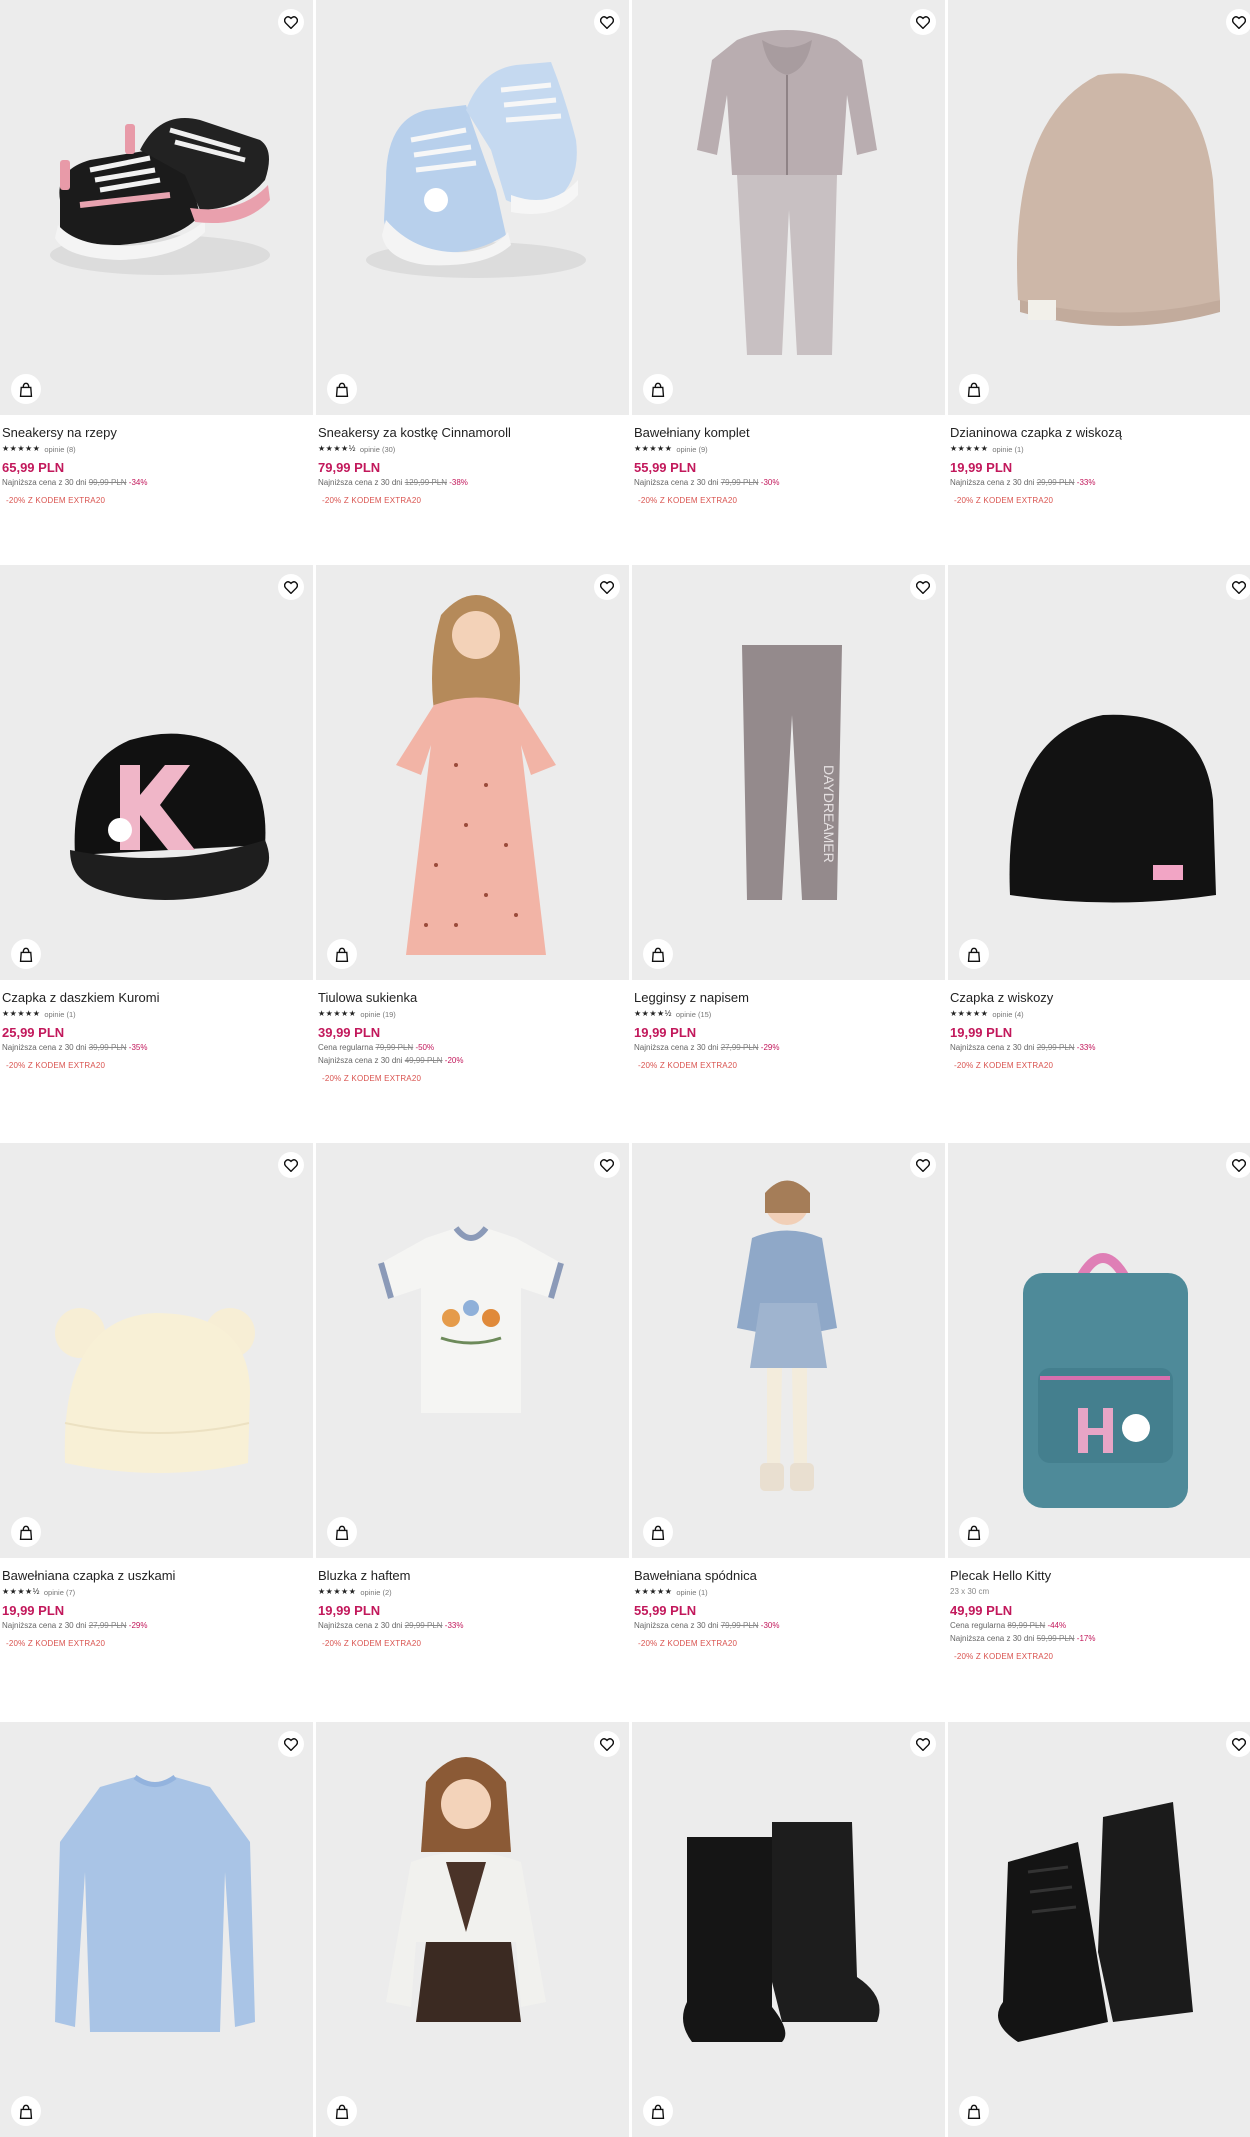  I want to click on product-image: DAYDREAMER, so click(788, 772).